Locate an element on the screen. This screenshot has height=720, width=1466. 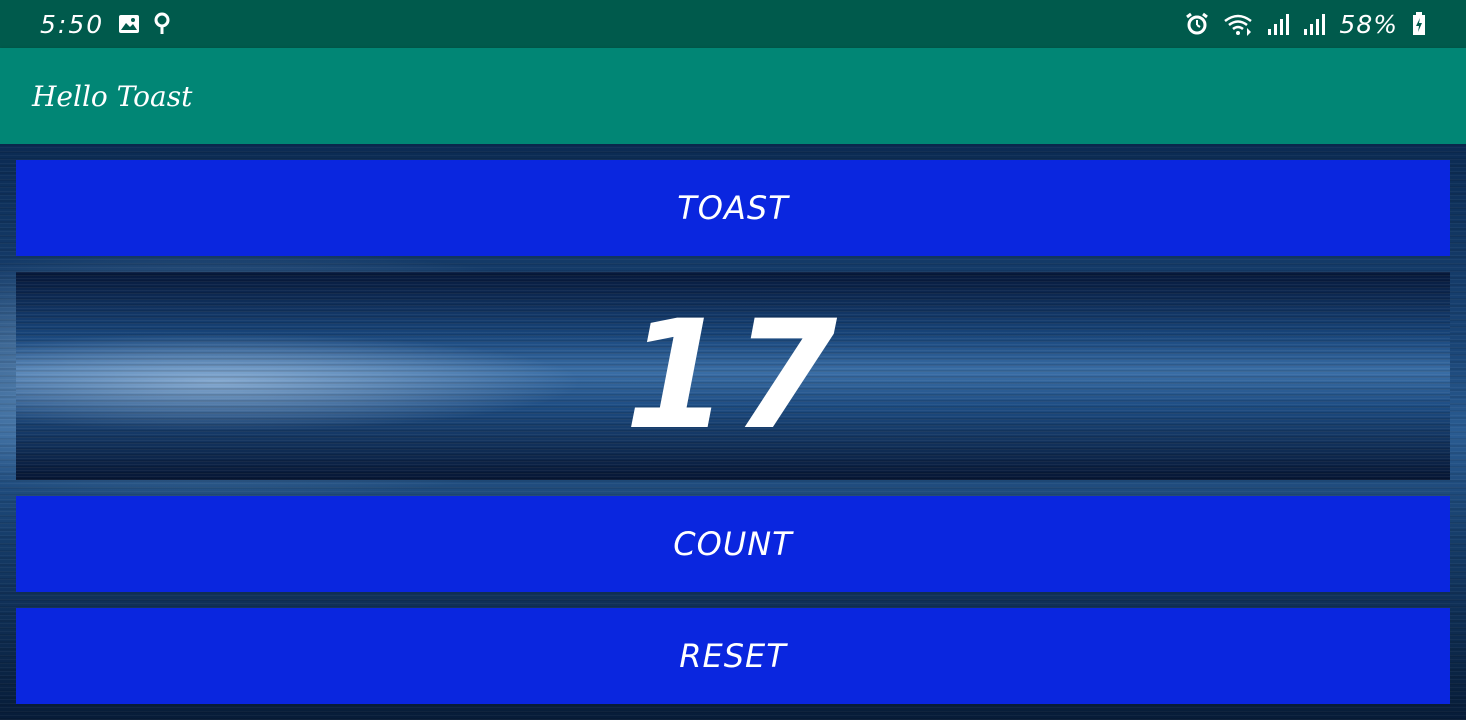
count-value: 17 is located at coordinates (733, 376).